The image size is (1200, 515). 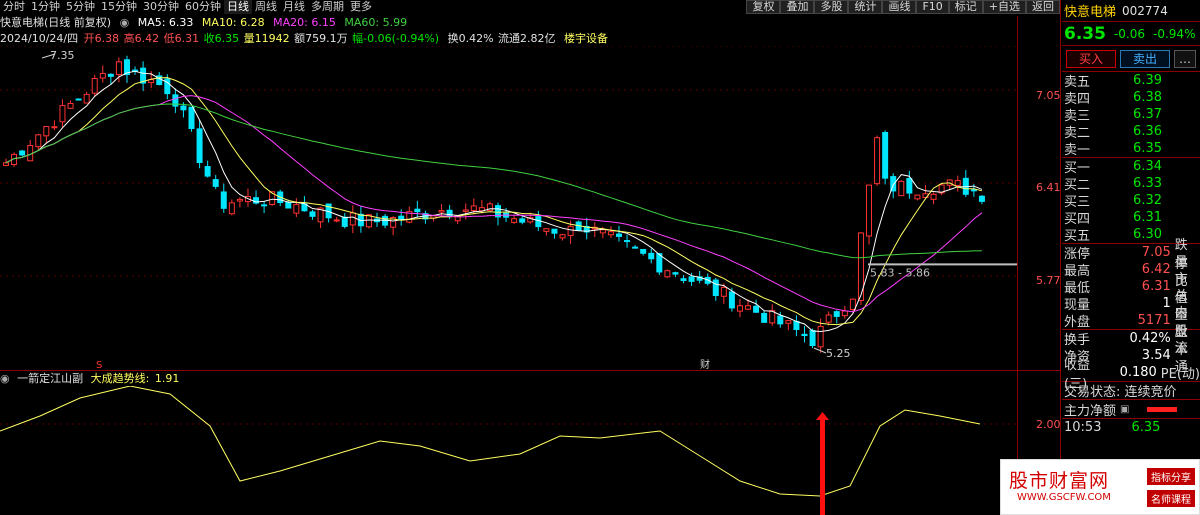 I want to click on period-tab: 更多, so click(x=361, y=7).